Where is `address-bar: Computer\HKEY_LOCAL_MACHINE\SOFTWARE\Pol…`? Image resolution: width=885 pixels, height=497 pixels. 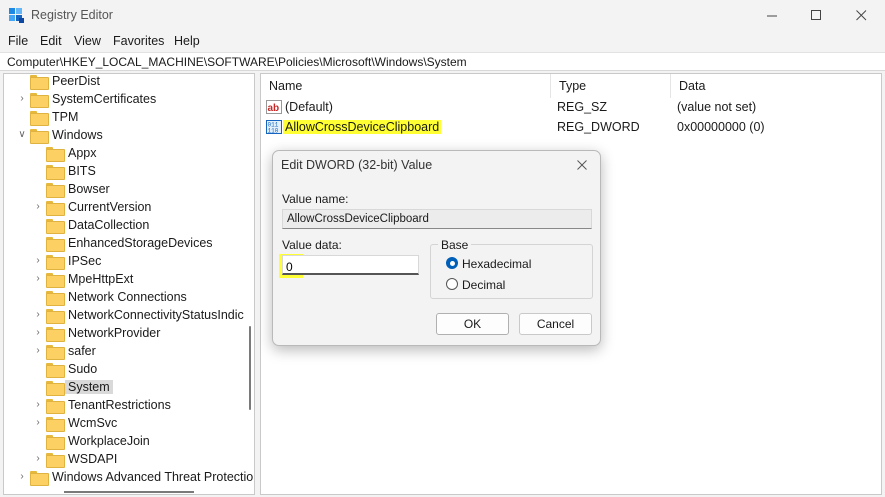
address-bar: Computer\HKEY_LOCAL_MACHINE\SOFTWARE\Pol… is located at coordinates (442, 61).